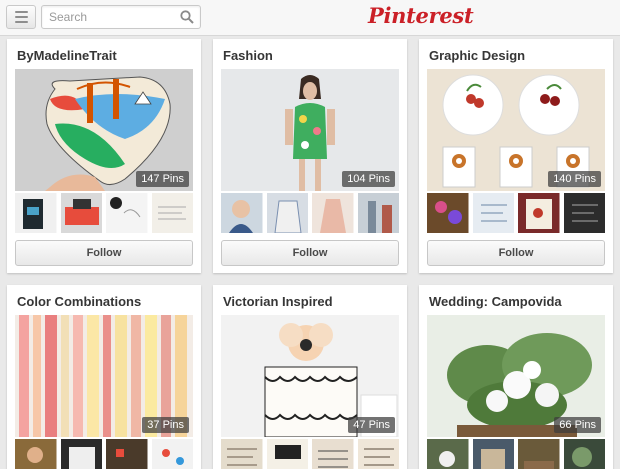 The width and height of the screenshot is (620, 469). I want to click on board-cover-image: 66 Pins, so click(516, 376).